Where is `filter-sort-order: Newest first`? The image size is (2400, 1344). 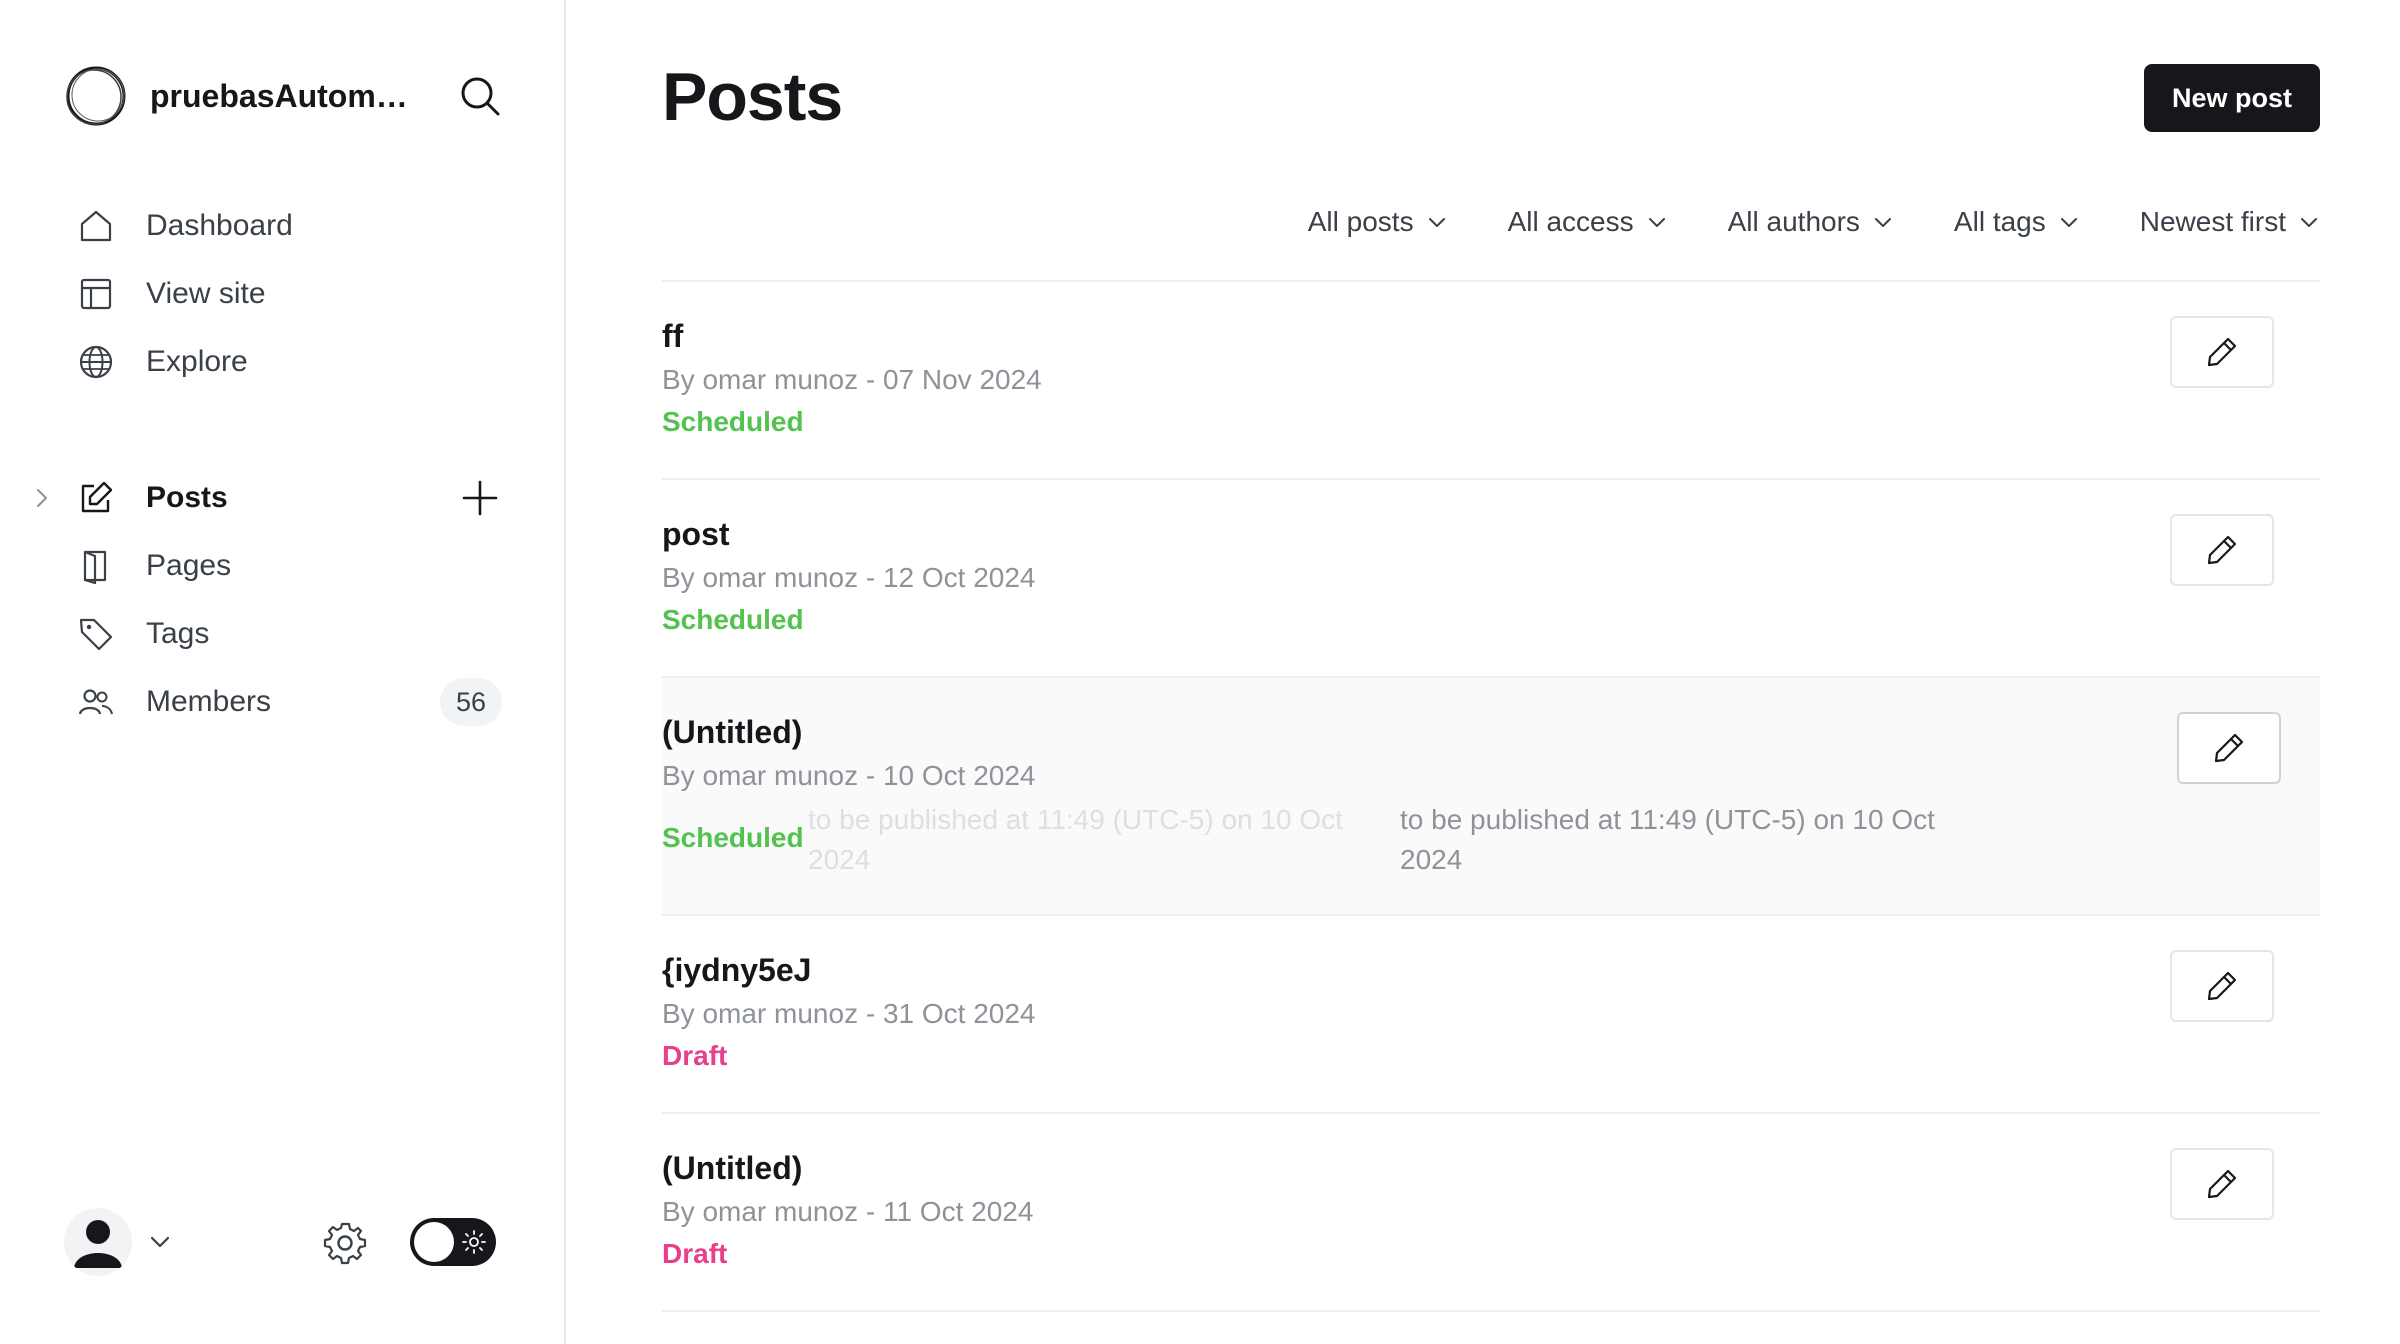
filter-sort-order: Newest first is located at coordinates (2230, 222).